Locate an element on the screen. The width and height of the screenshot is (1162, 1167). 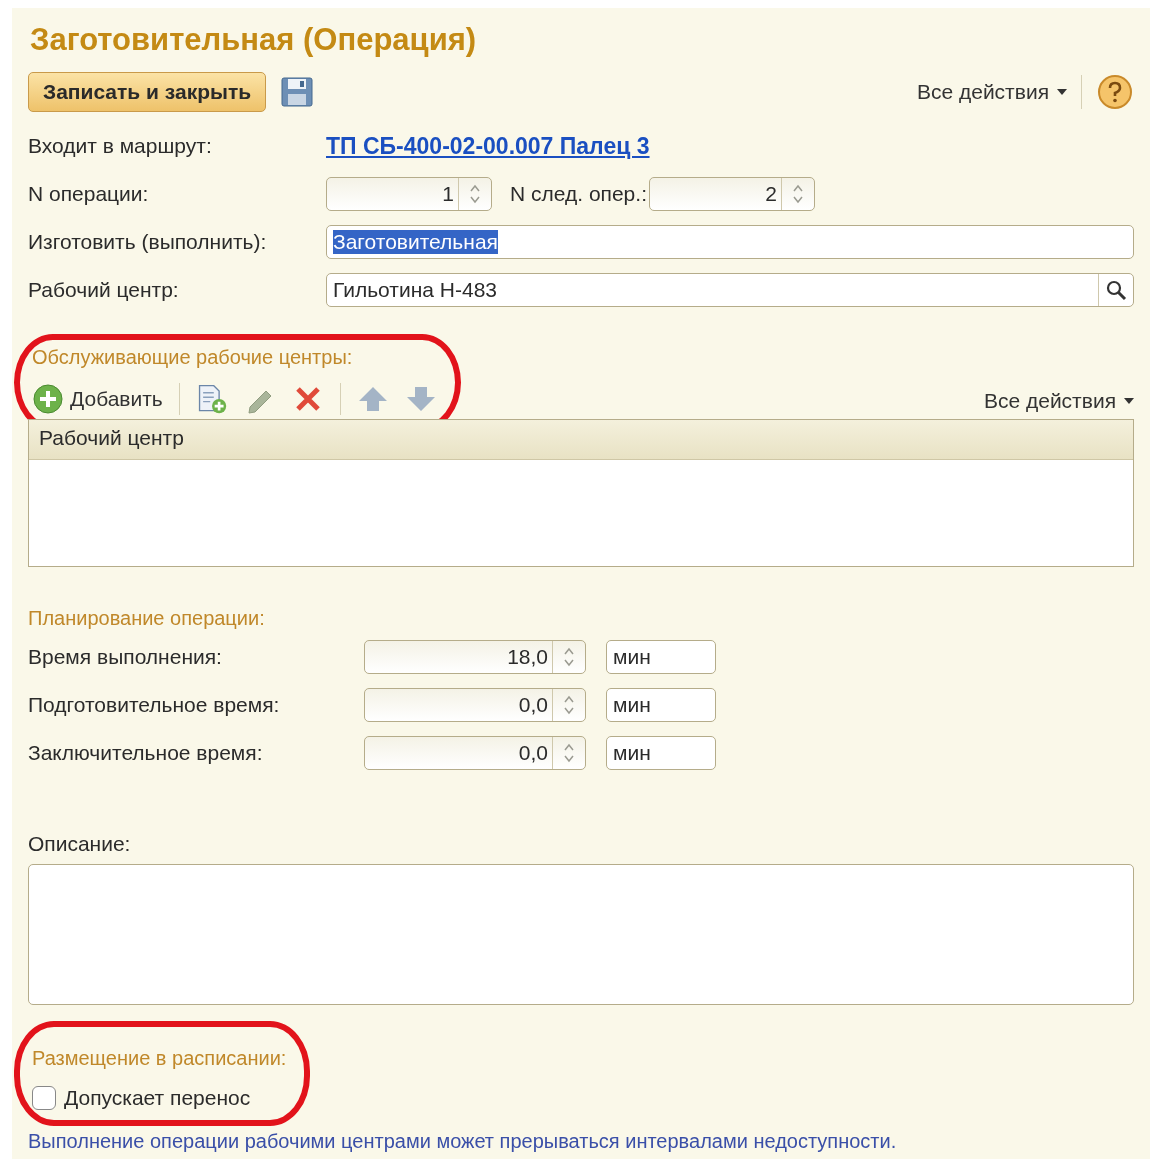
field-label: N операции: is located at coordinates (89, 194).